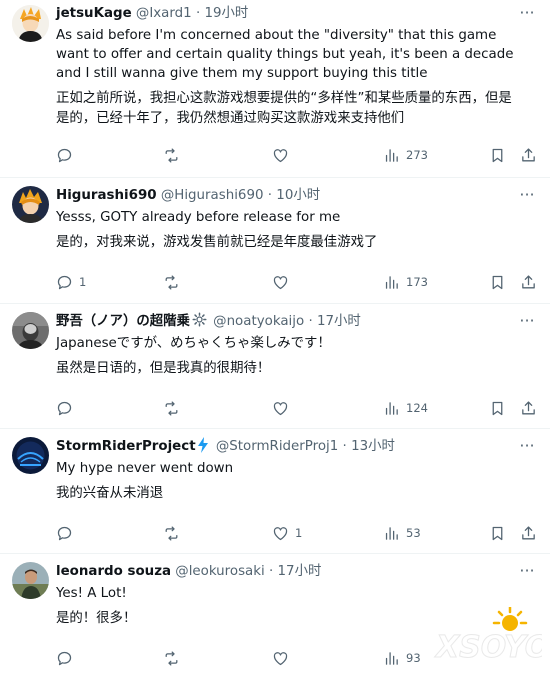  I want to click on views-button: 273, so click(405, 155).